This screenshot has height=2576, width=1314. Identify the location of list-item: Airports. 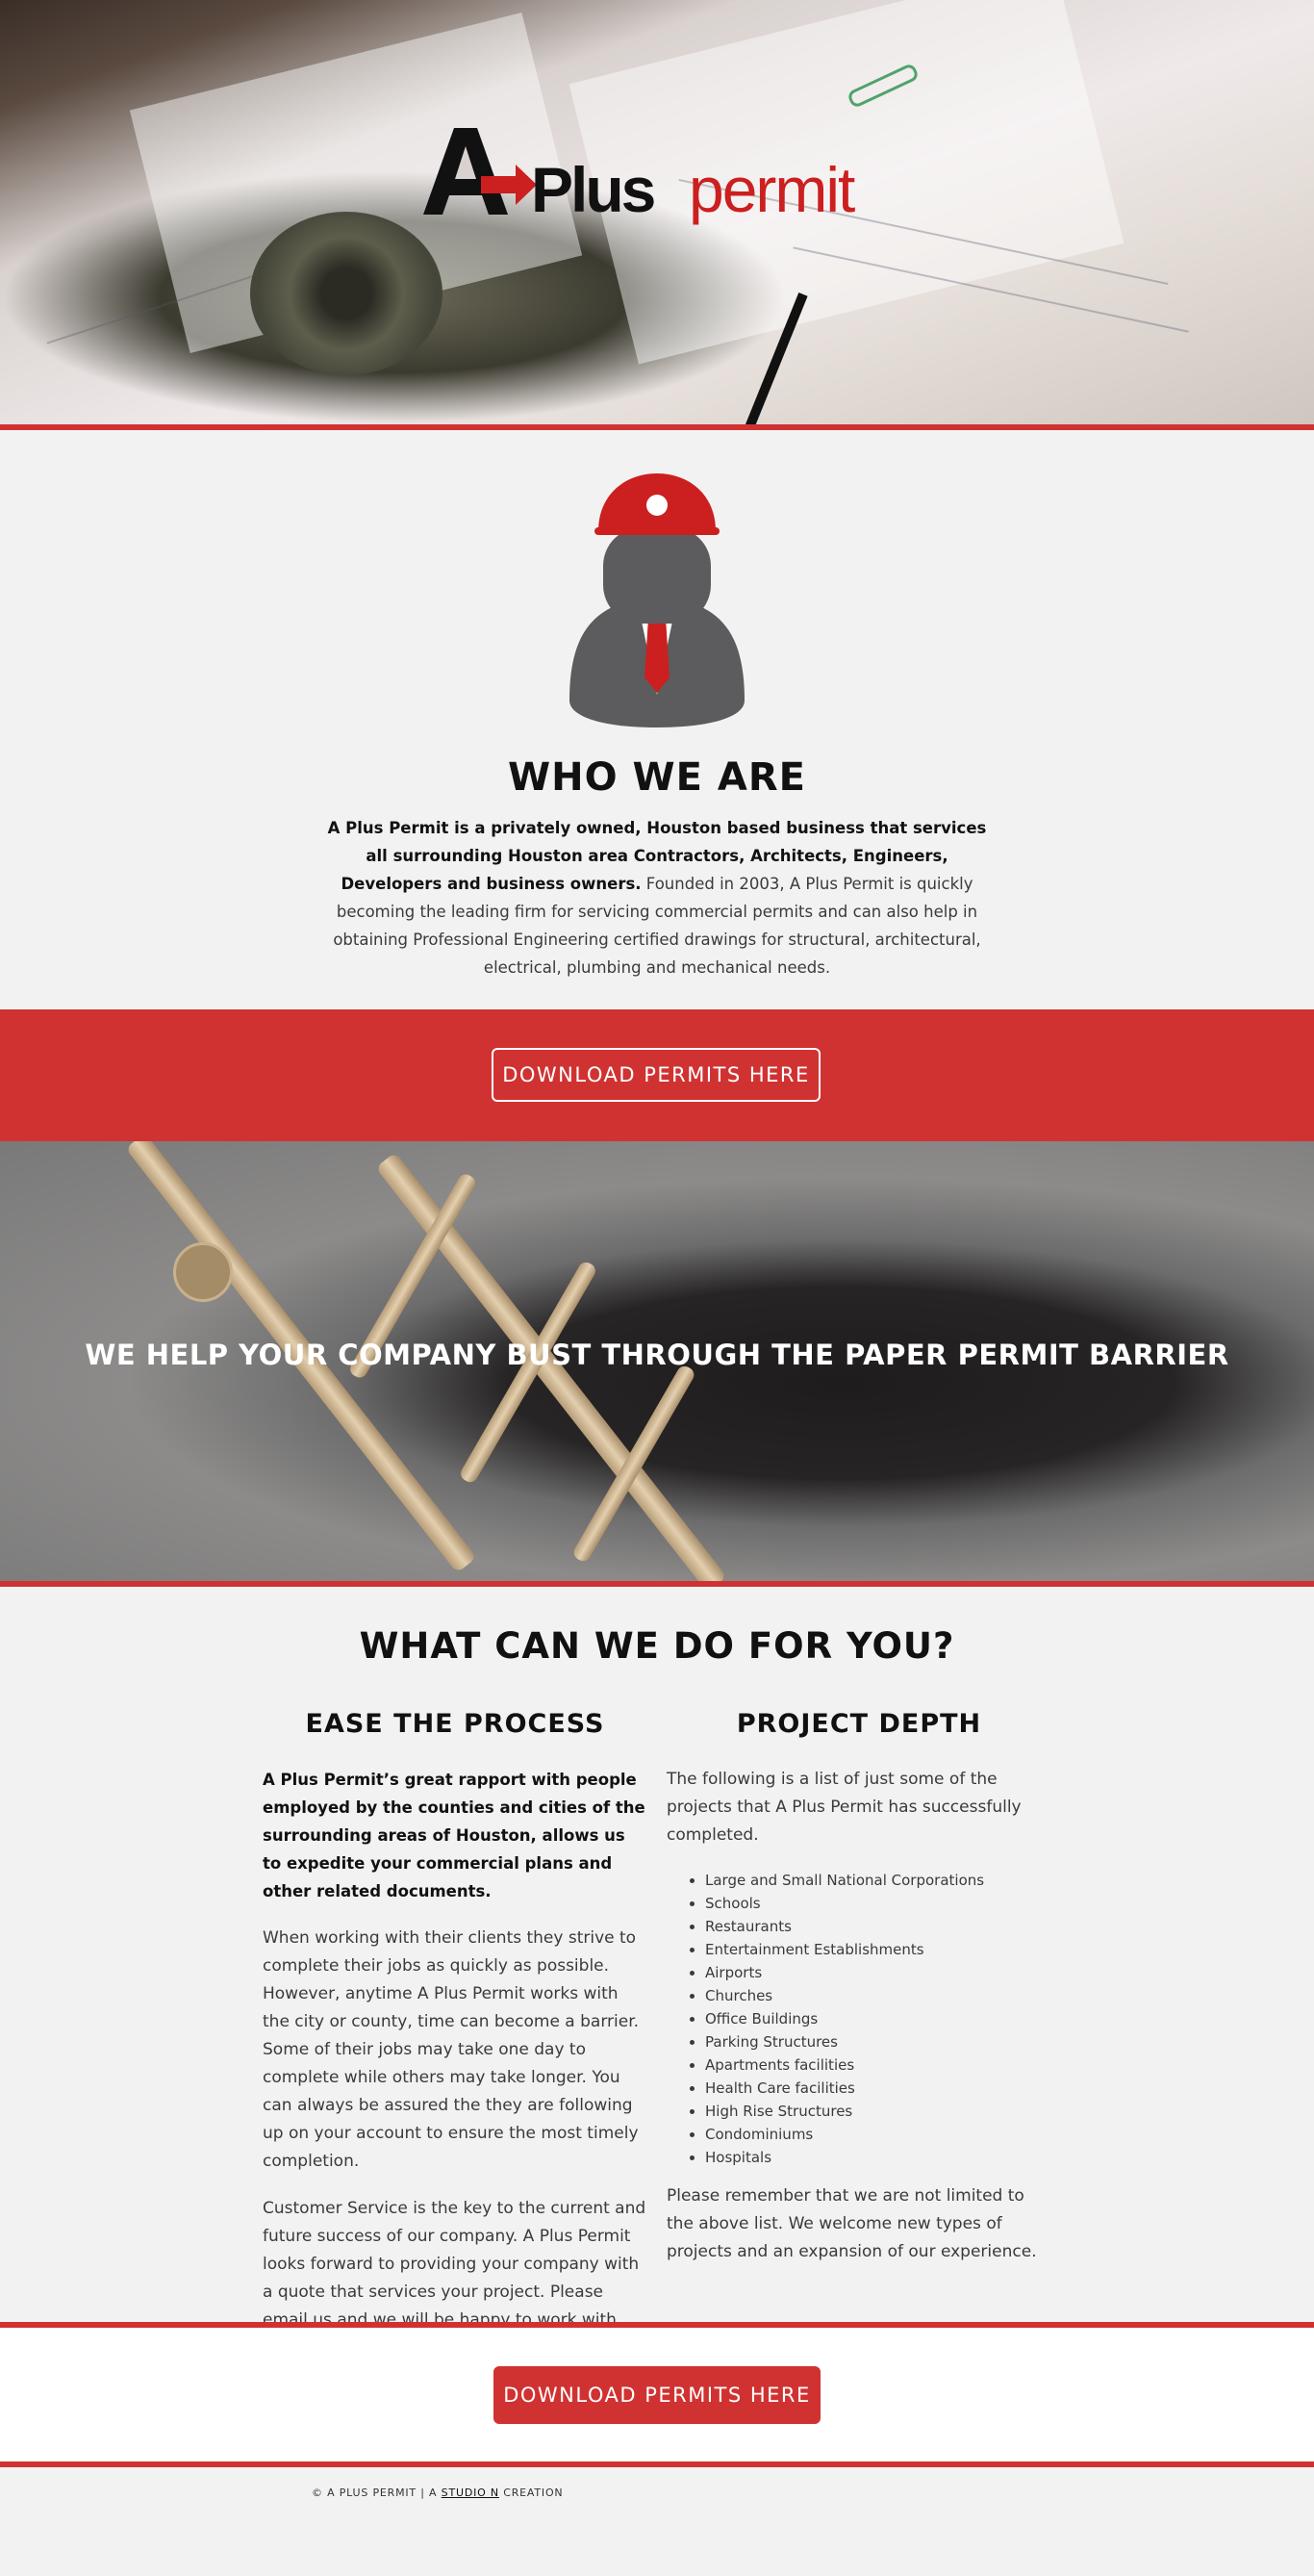
(878, 1972).